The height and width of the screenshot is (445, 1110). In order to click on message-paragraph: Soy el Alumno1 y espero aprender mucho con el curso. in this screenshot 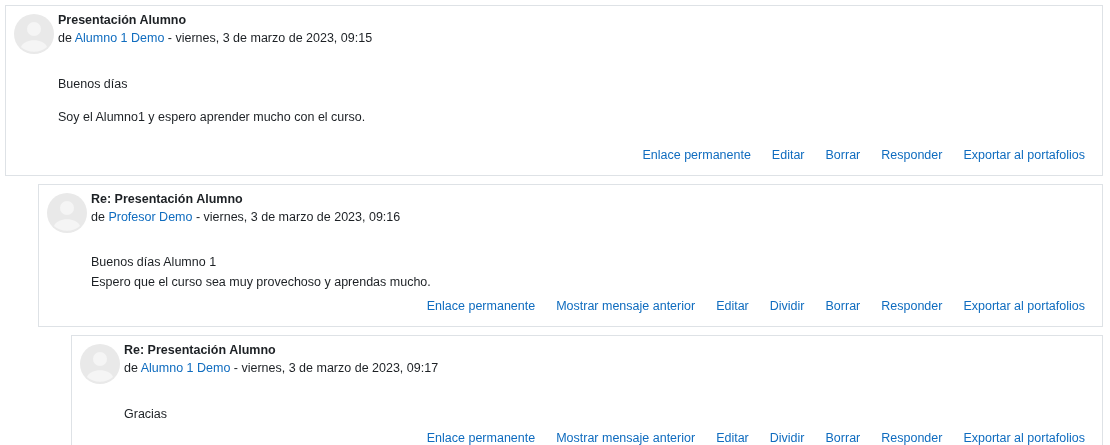, I will do `click(212, 117)`.